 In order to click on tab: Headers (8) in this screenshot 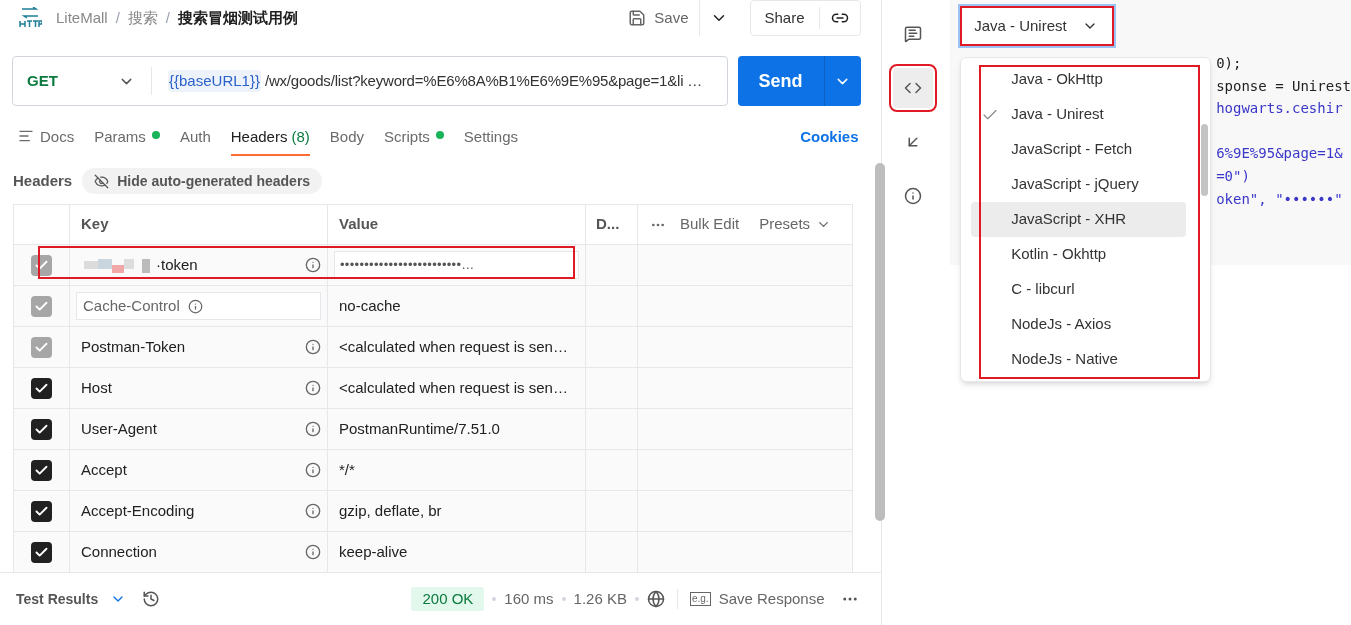, I will do `click(270, 141)`.